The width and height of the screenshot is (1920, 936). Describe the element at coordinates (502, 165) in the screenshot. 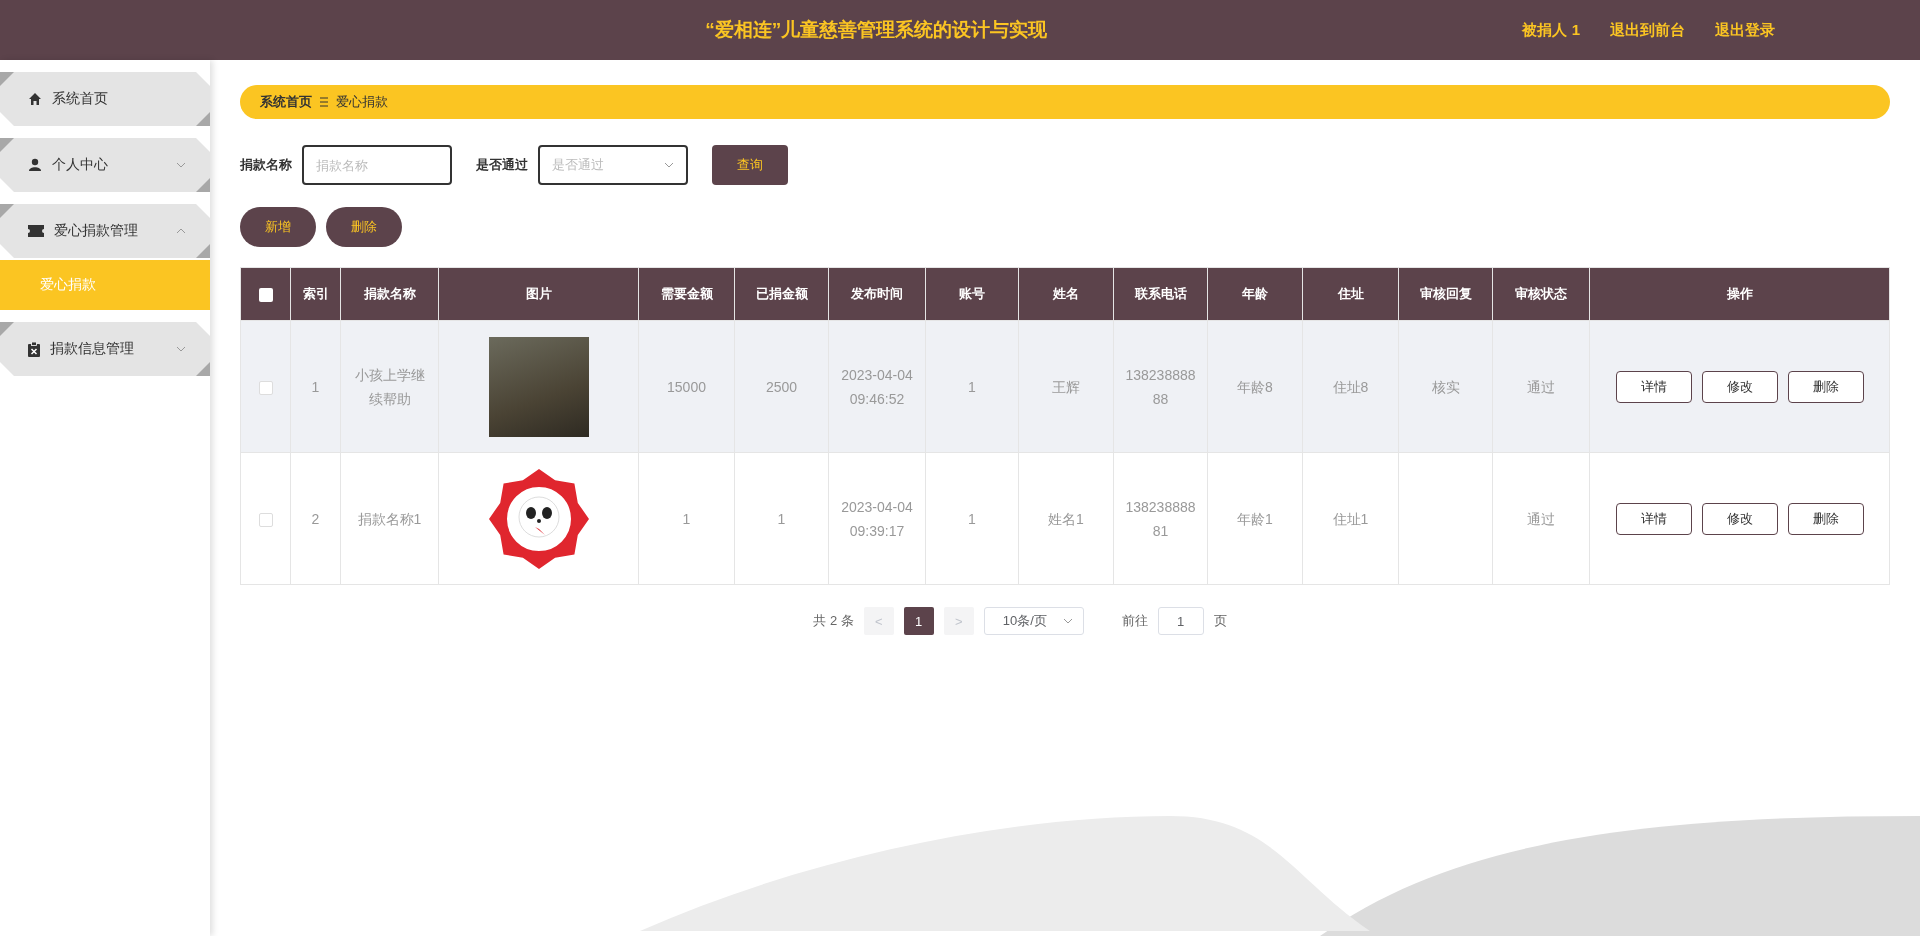

I see `field-label: 是否通过` at that location.